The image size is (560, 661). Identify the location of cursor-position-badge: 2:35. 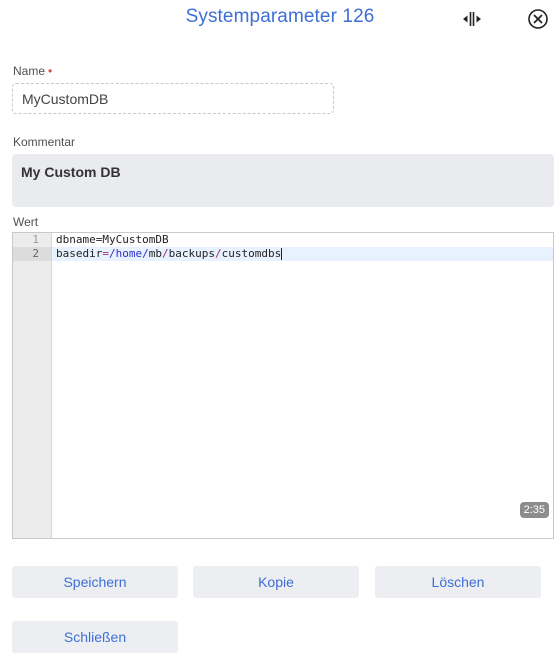
(534, 510).